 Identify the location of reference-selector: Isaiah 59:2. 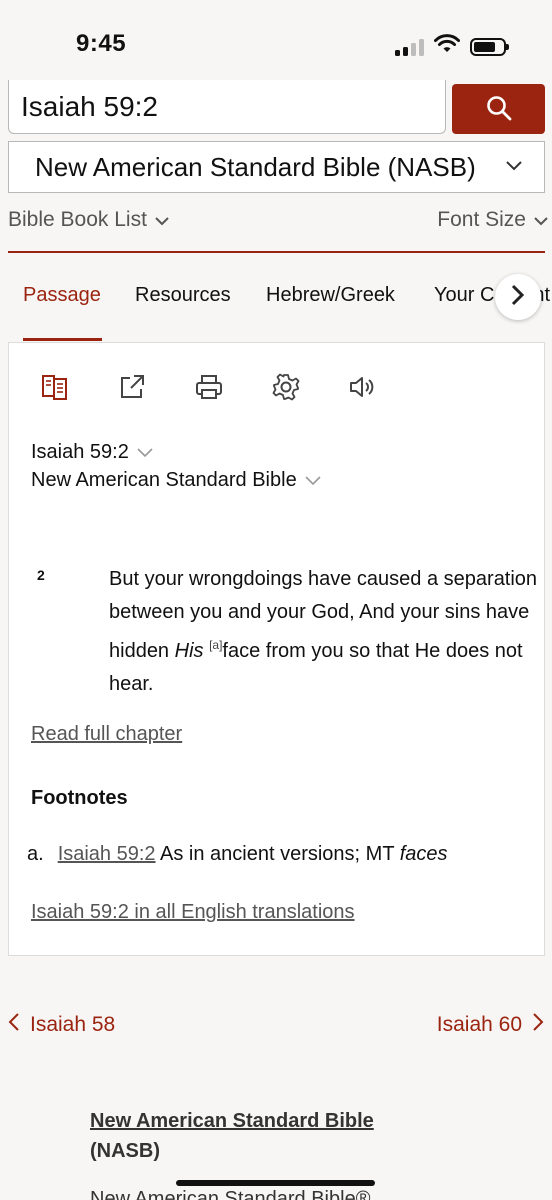
(92, 452).